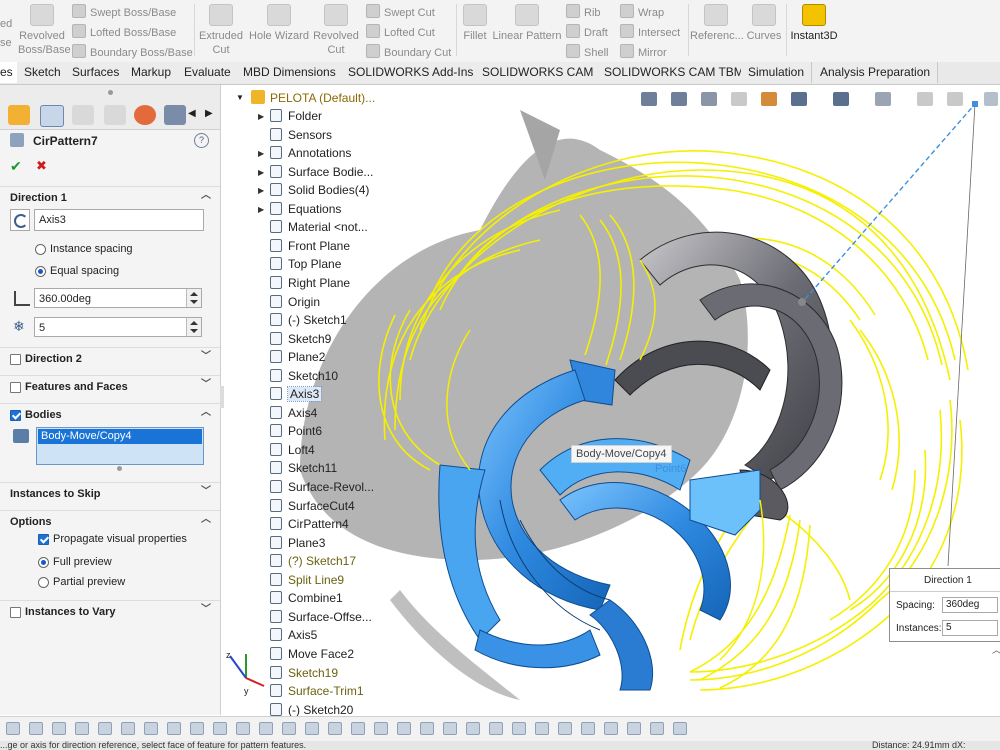 The height and width of the screenshot is (750, 1000). Describe the element at coordinates (777, 72) in the screenshot. I see `tab-simulation: Simulation` at that location.